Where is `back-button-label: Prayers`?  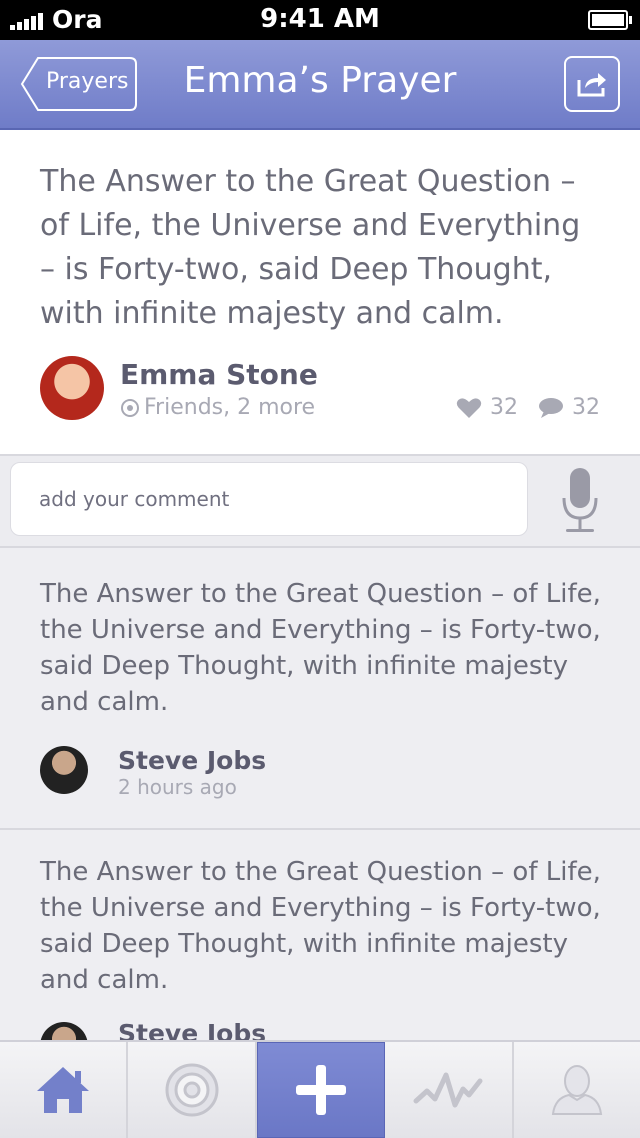
back-button-label: Prayers is located at coordinates (87, 81).